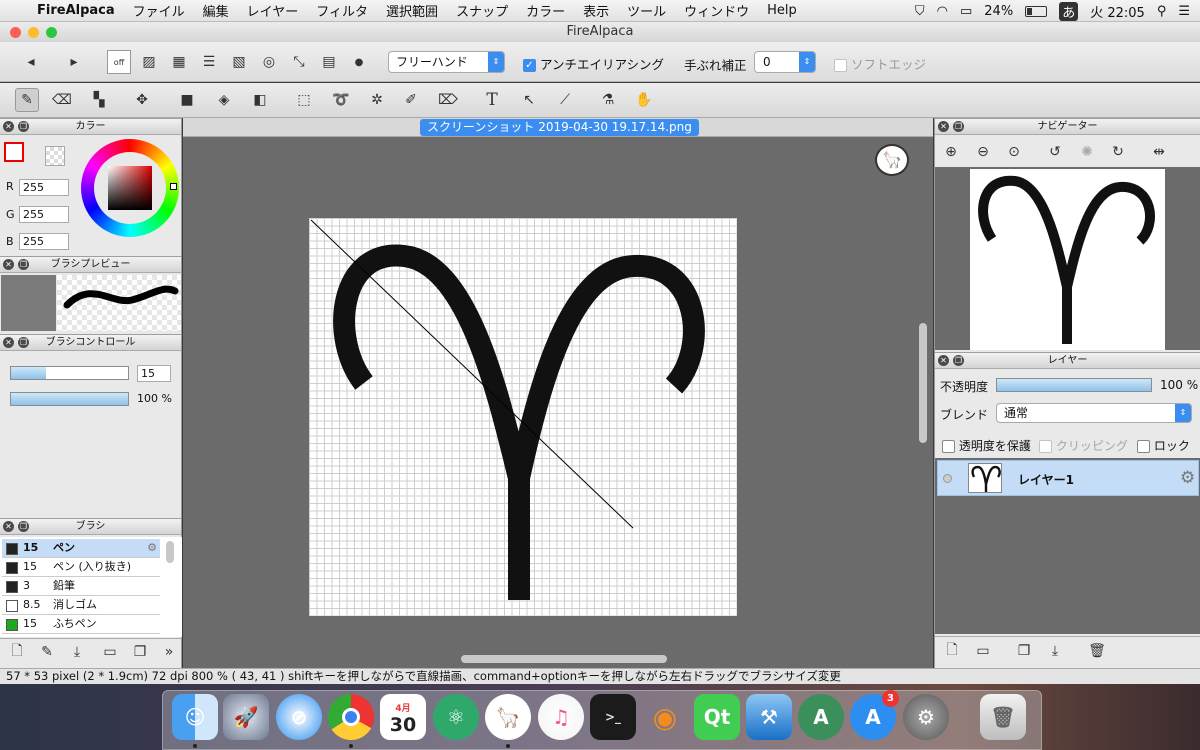 This screenshot has width=1200, height=750. Describe the element at coordinates (608, 100) in the screenshot. I see `eyedropper-tool-icon: ⚗` at that location.